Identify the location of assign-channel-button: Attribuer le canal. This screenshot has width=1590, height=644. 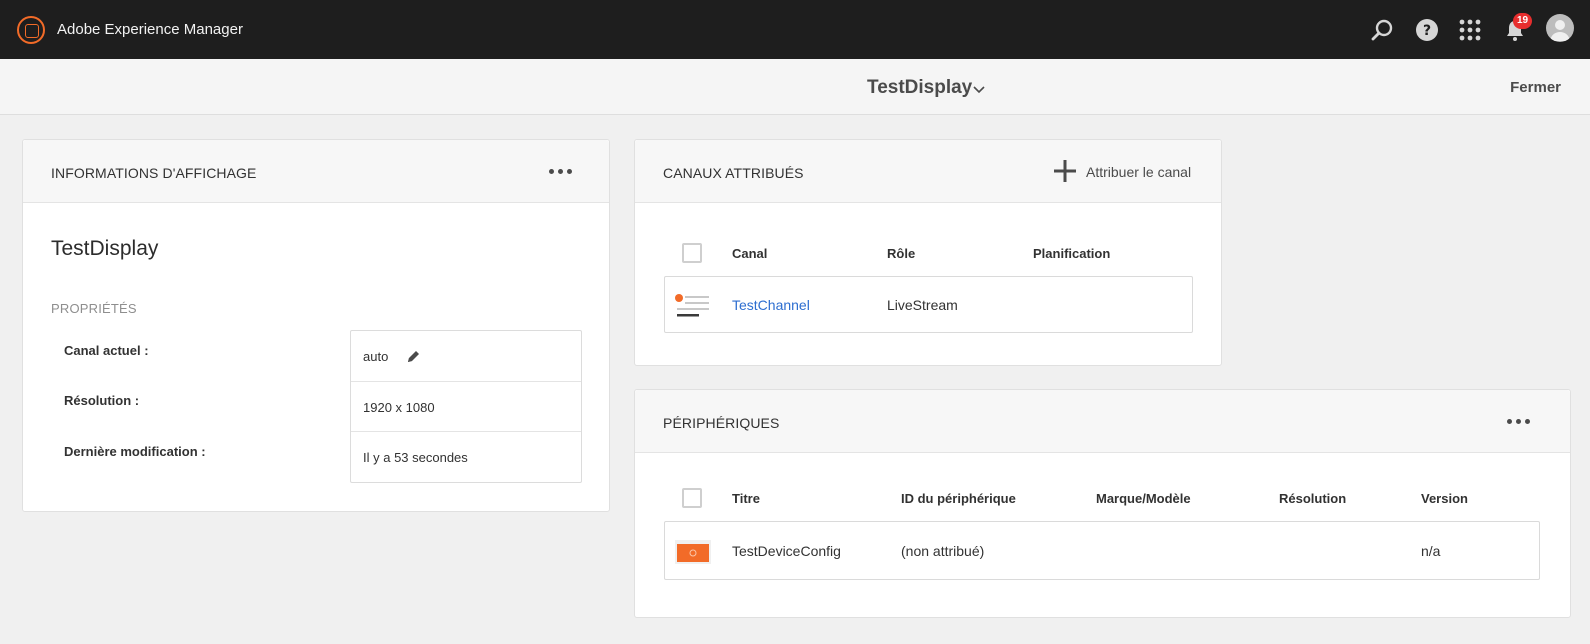
(1123, 172).